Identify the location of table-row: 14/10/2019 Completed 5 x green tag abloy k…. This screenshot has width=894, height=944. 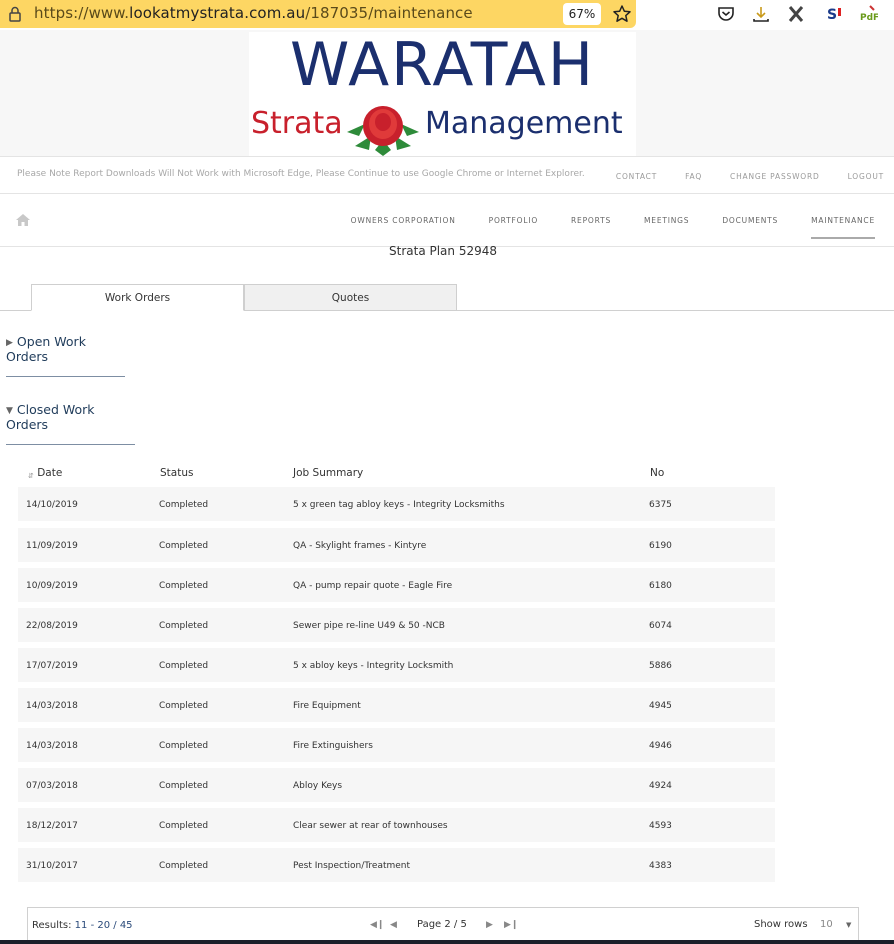
(396, 504).